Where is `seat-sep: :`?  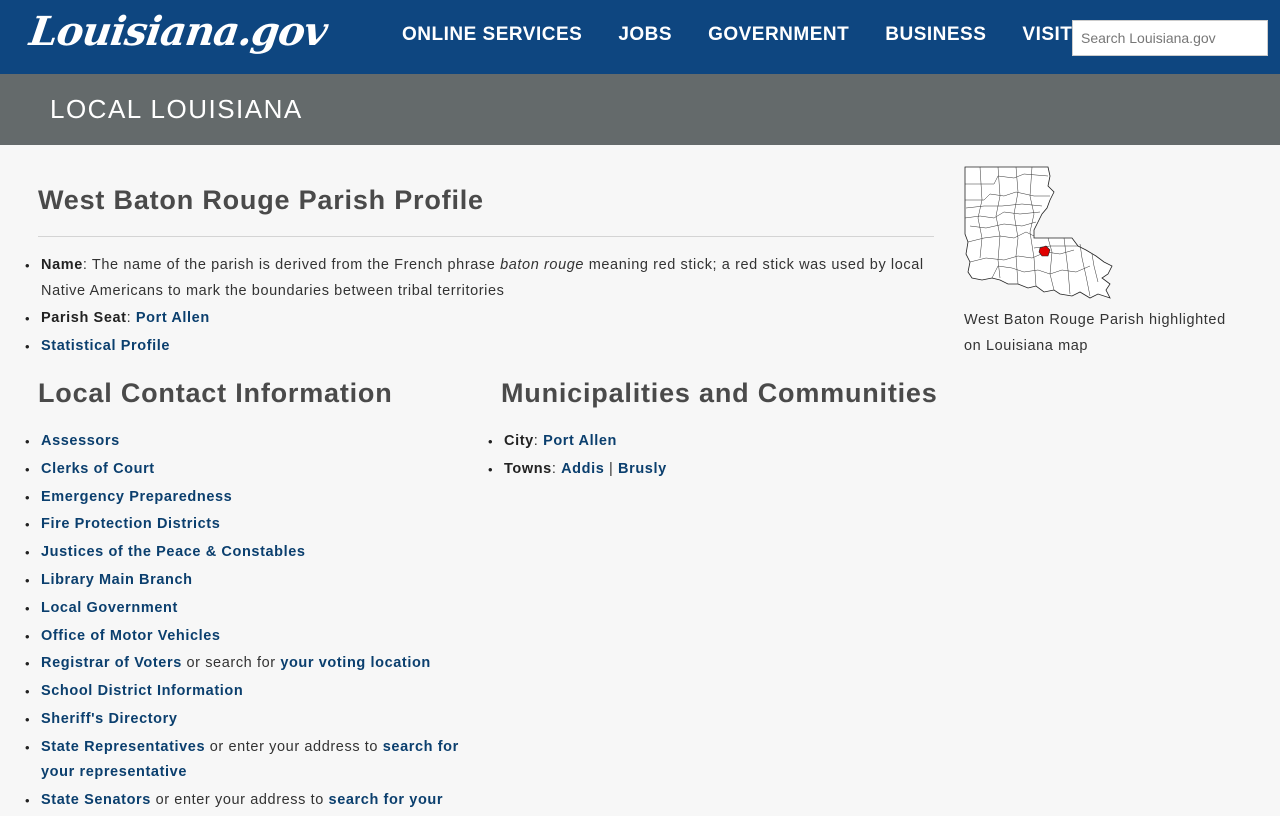 seat-sep: : is located at coordinates (131, 318).